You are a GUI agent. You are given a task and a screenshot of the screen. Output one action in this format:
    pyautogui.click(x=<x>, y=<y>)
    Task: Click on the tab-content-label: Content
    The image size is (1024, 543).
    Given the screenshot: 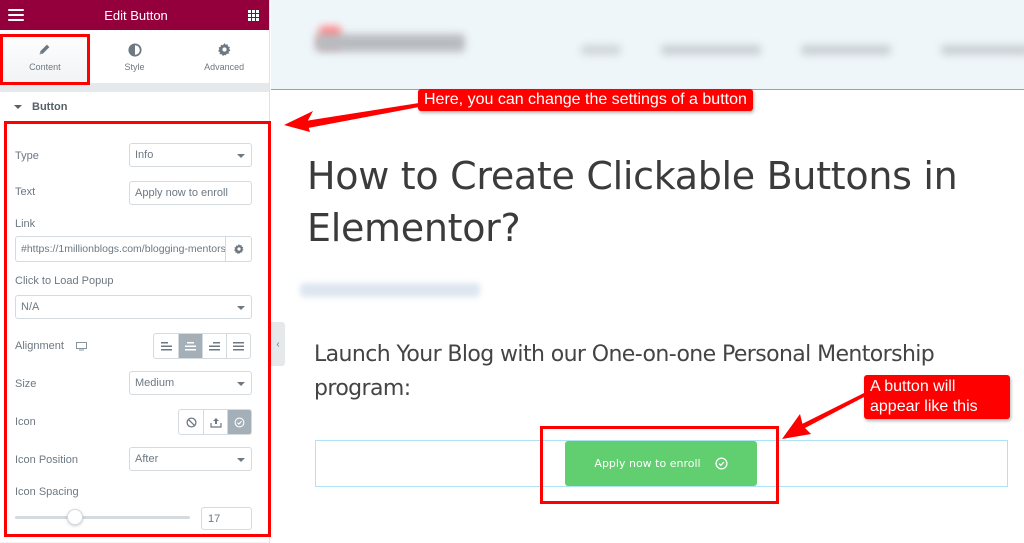 What is the action you would take?
    pyautogui.click(x=45, y=66)
    